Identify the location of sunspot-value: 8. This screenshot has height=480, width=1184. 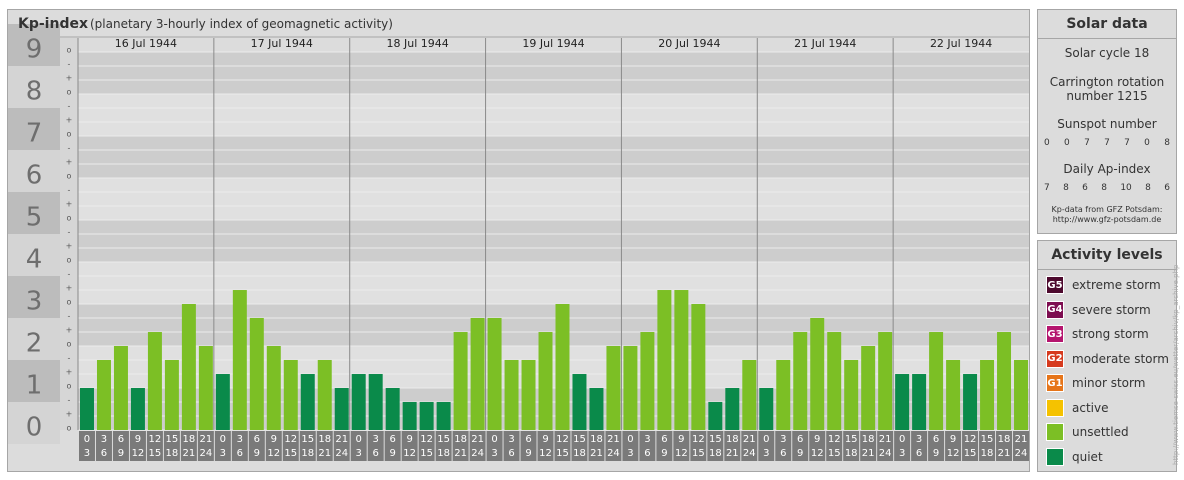
(1167, 143).